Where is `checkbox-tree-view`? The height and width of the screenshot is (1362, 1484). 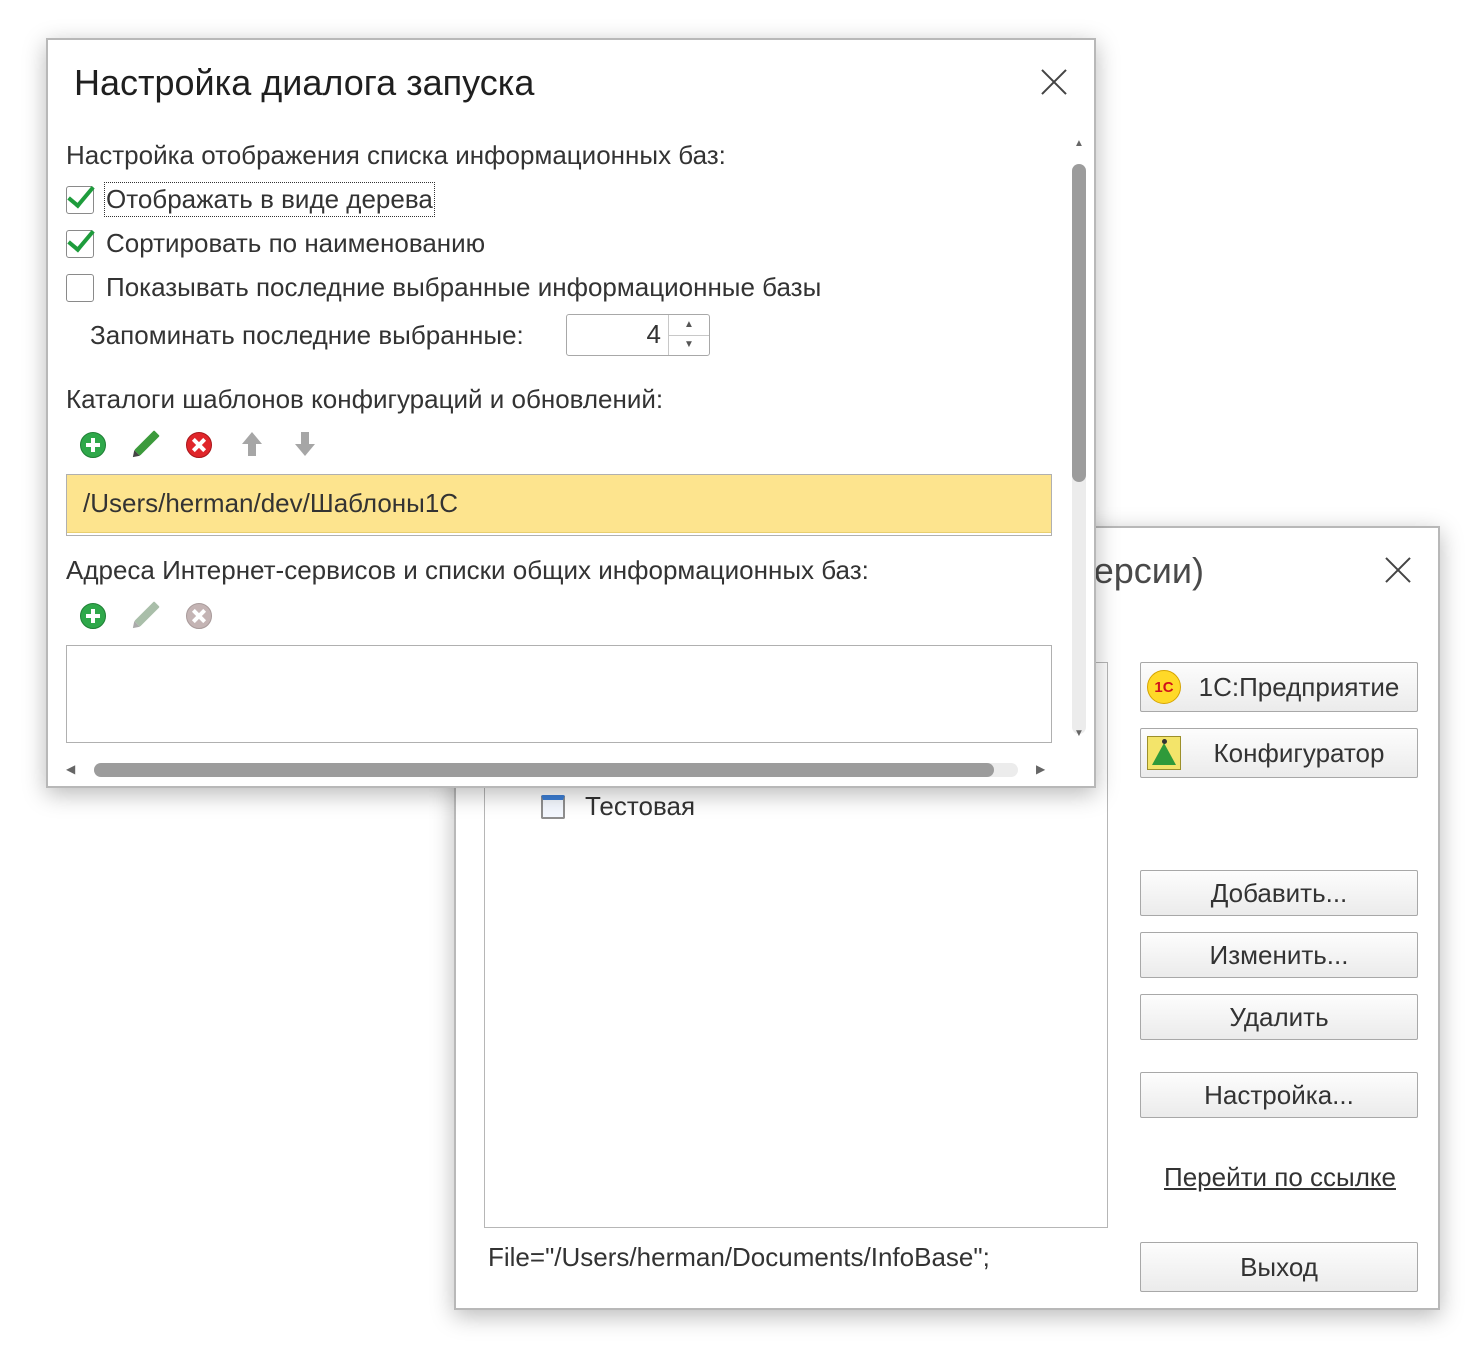
checkbox-tree-view is located at coordinates (80, 196).